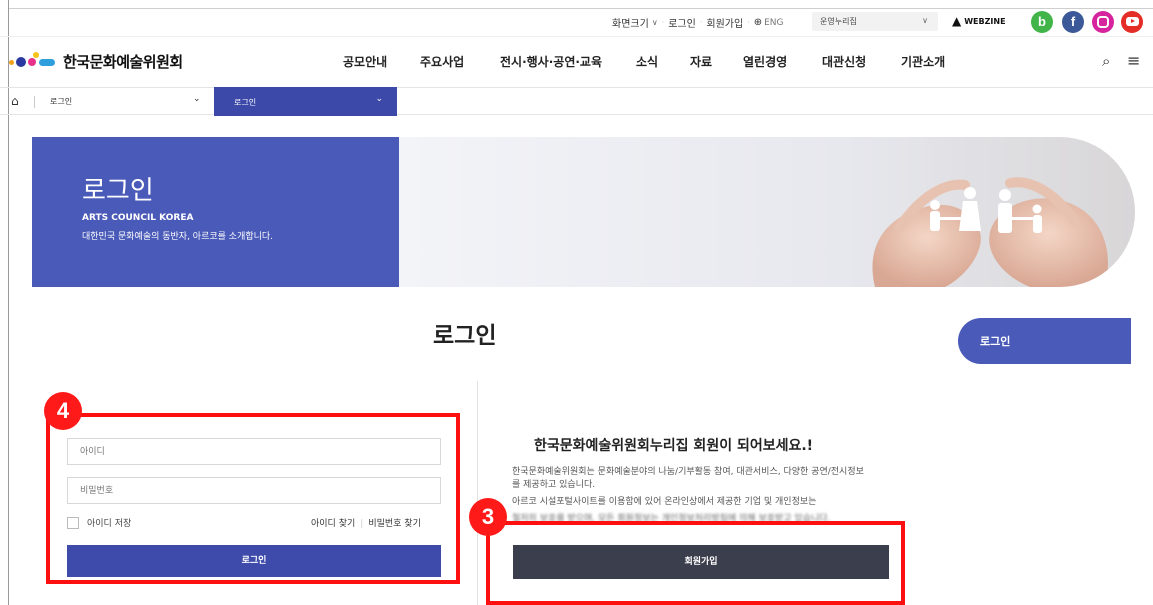 Image resolution: width=1153 pixels, height=605 pixels. What do you see at coordinates (1073, 22) in the screenshot?
I see `facebook-icon: f` at bounding box center [1073, 22].